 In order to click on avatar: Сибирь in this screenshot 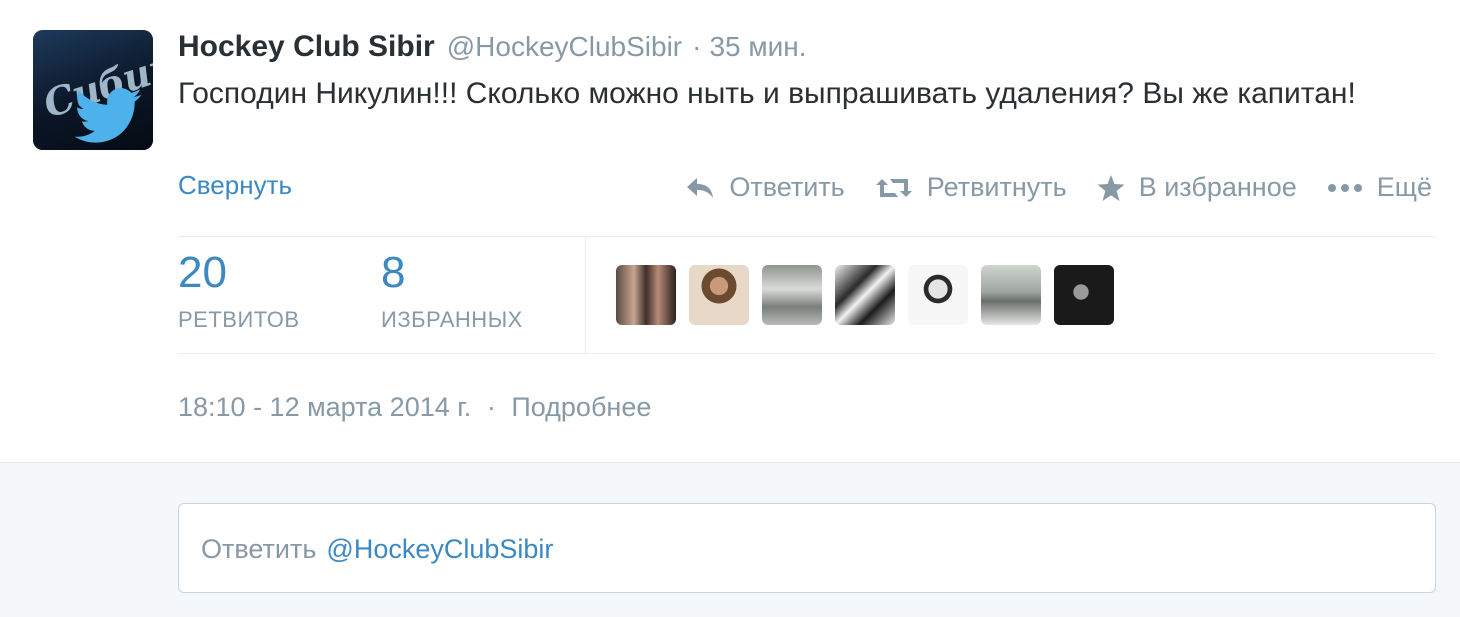, I will do `click(93, 90)`.